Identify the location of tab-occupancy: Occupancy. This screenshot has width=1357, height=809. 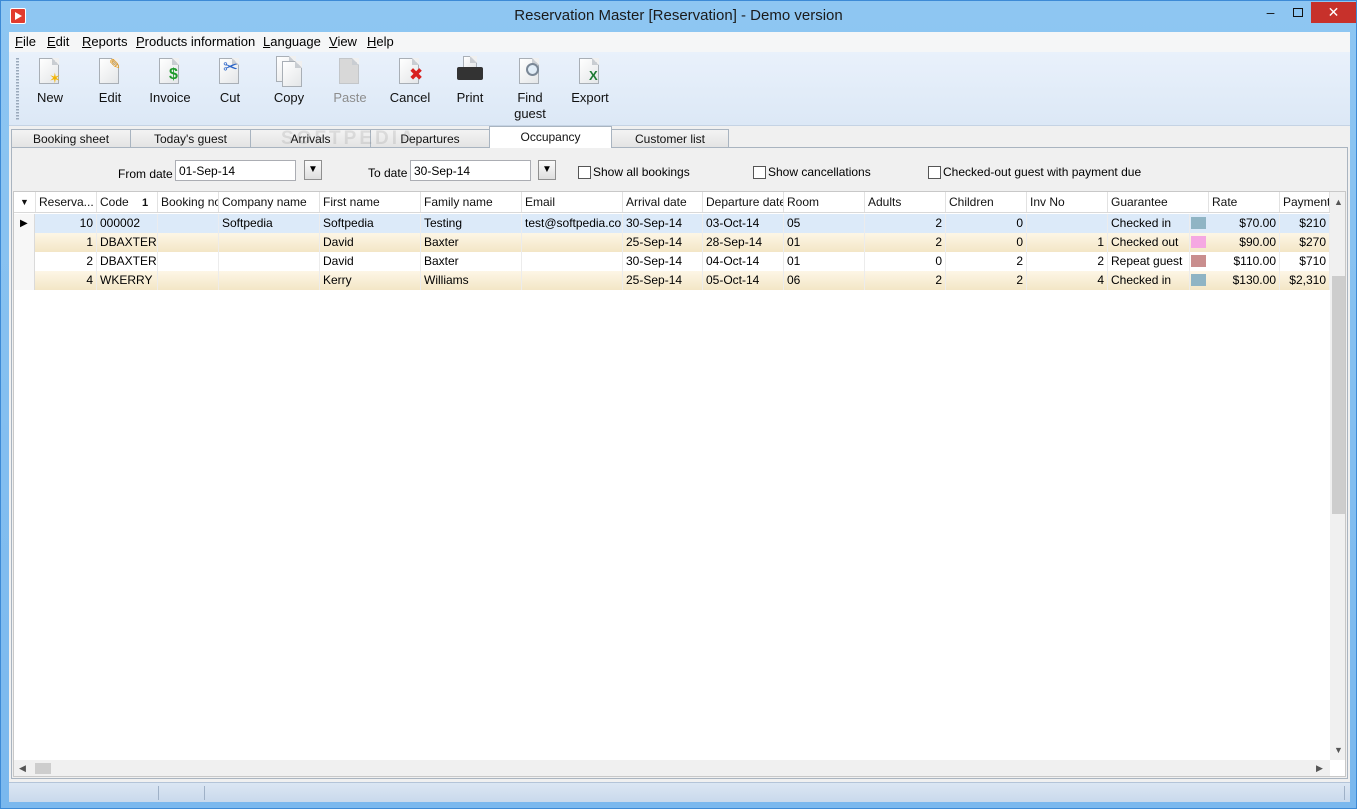
(550, 137).